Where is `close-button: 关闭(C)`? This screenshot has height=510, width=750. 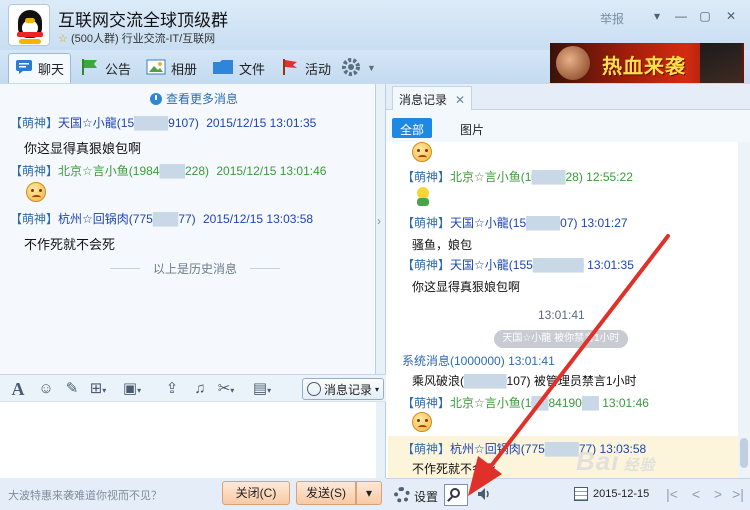 close-button: 关闭(C) is located at coordinates (256, 493).